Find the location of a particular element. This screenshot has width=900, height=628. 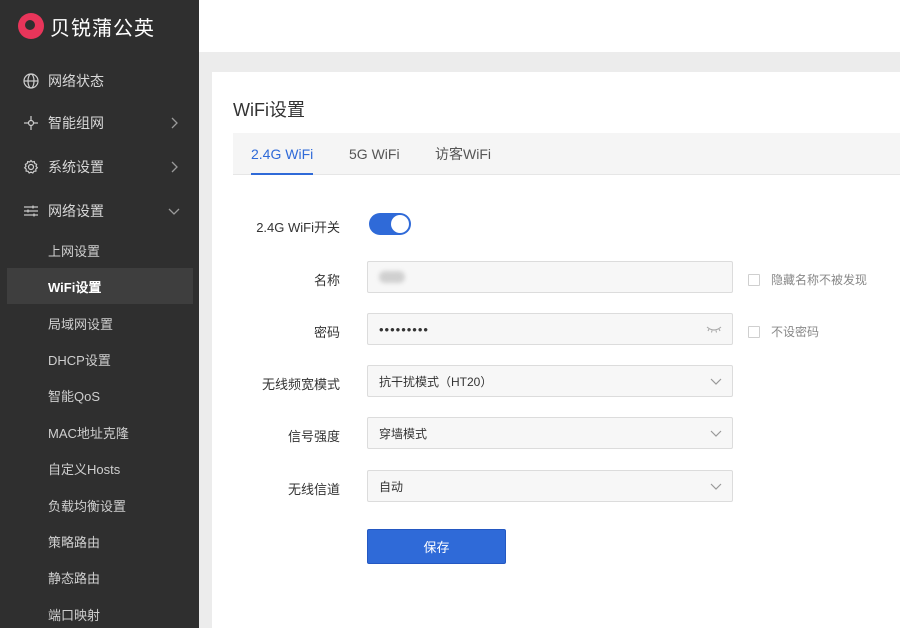

password-value: ••••••••• is located at coordinates (404, 329).